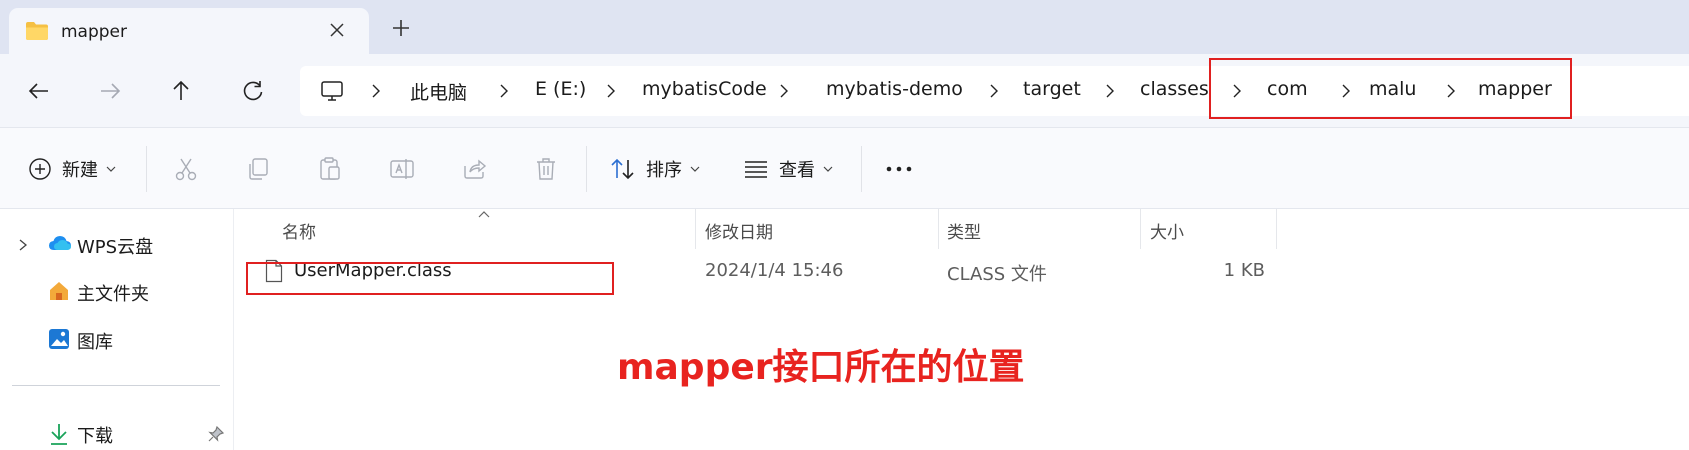 The height and width of the screenshot is (450, 1689). I want to click on sidebar-item-label: WPS云盘, so click(115, 247).